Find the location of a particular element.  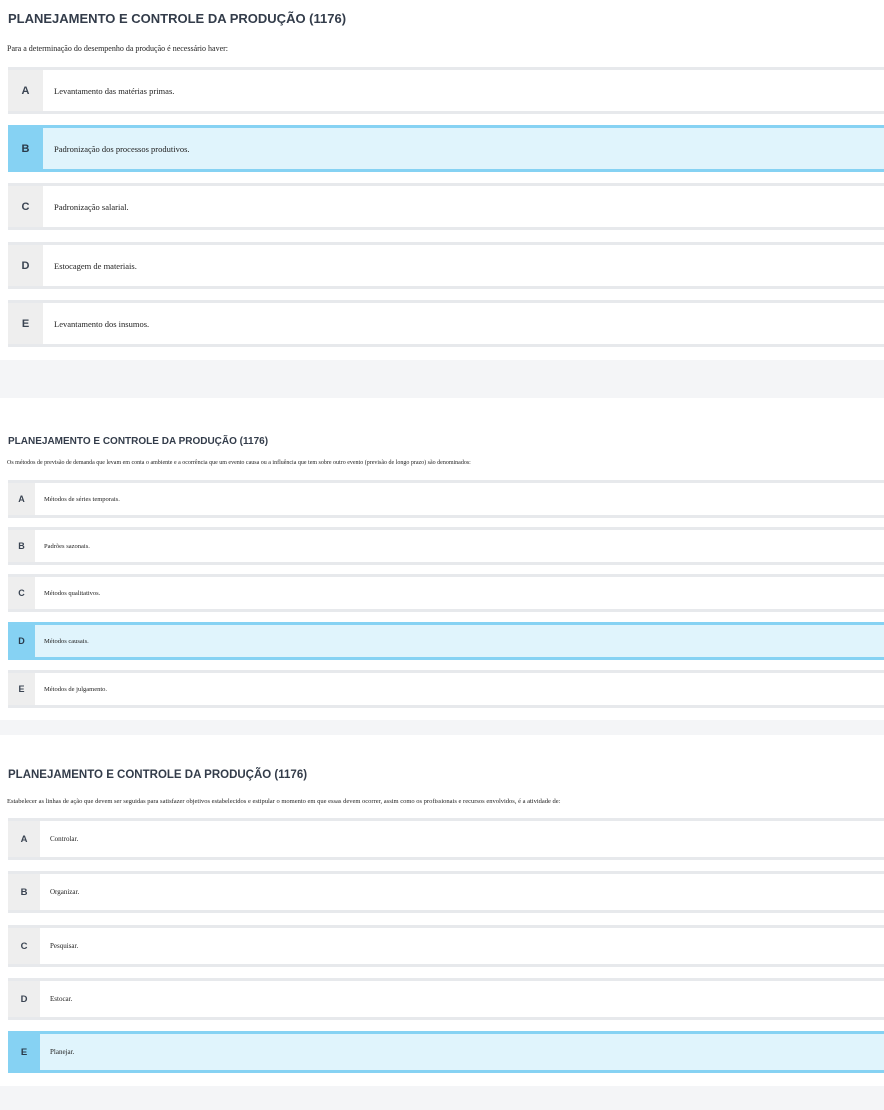

option-c: C Pesquisar. is located at coordinates (446, 946).